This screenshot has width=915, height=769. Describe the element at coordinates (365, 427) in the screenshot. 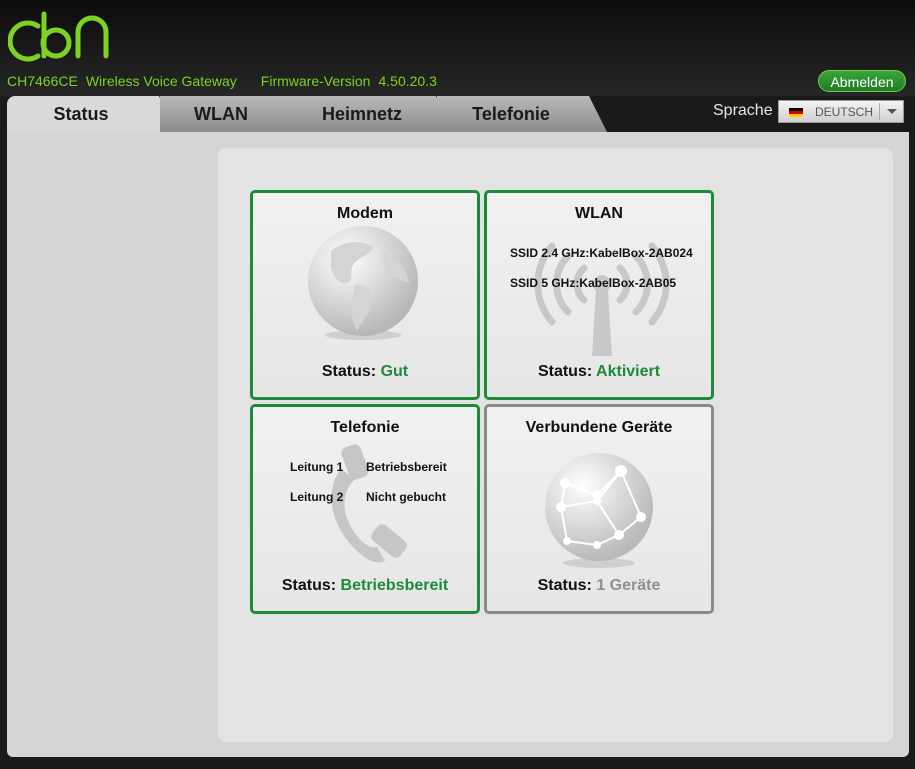

I see `telephony-card-title: Telefonie` at that location.